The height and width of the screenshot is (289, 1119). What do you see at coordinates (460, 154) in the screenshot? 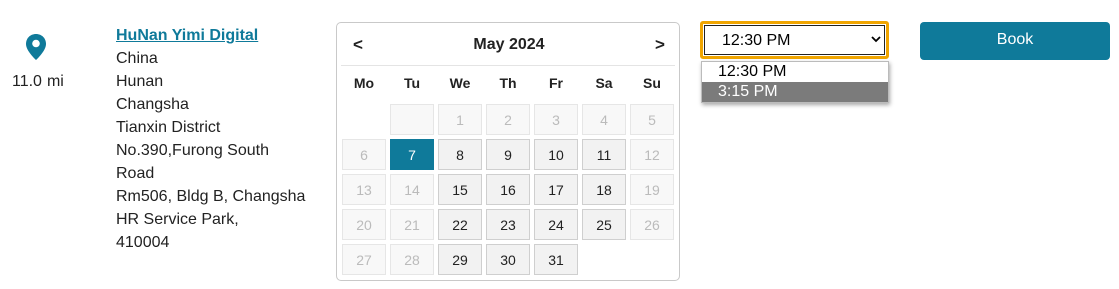
I see `calendar-day: 8` at bounding box center [460, 154].